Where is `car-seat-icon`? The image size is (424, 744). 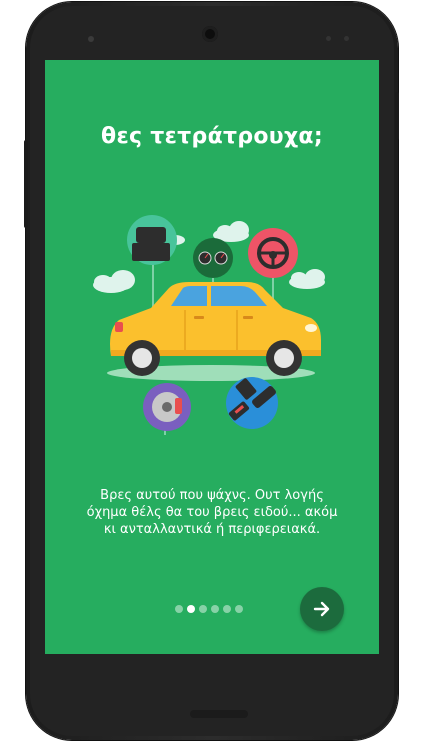 car-seat-icon is located at coordinates (152, 240).